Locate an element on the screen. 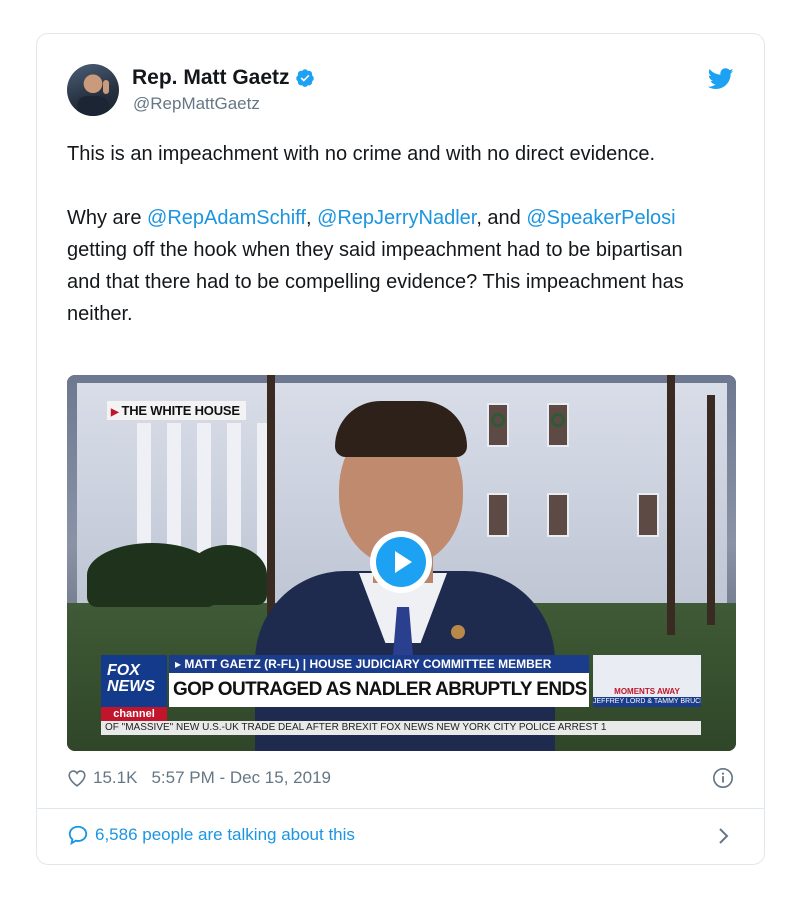  heart-icon is located at coordinates (77, 778).